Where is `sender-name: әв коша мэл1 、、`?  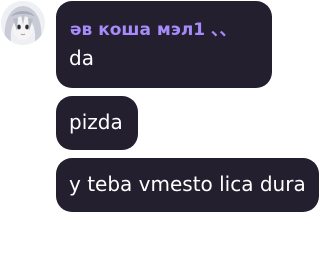
sender-name: әв коша мэл1 、、 is located at coordinates (153, 27).